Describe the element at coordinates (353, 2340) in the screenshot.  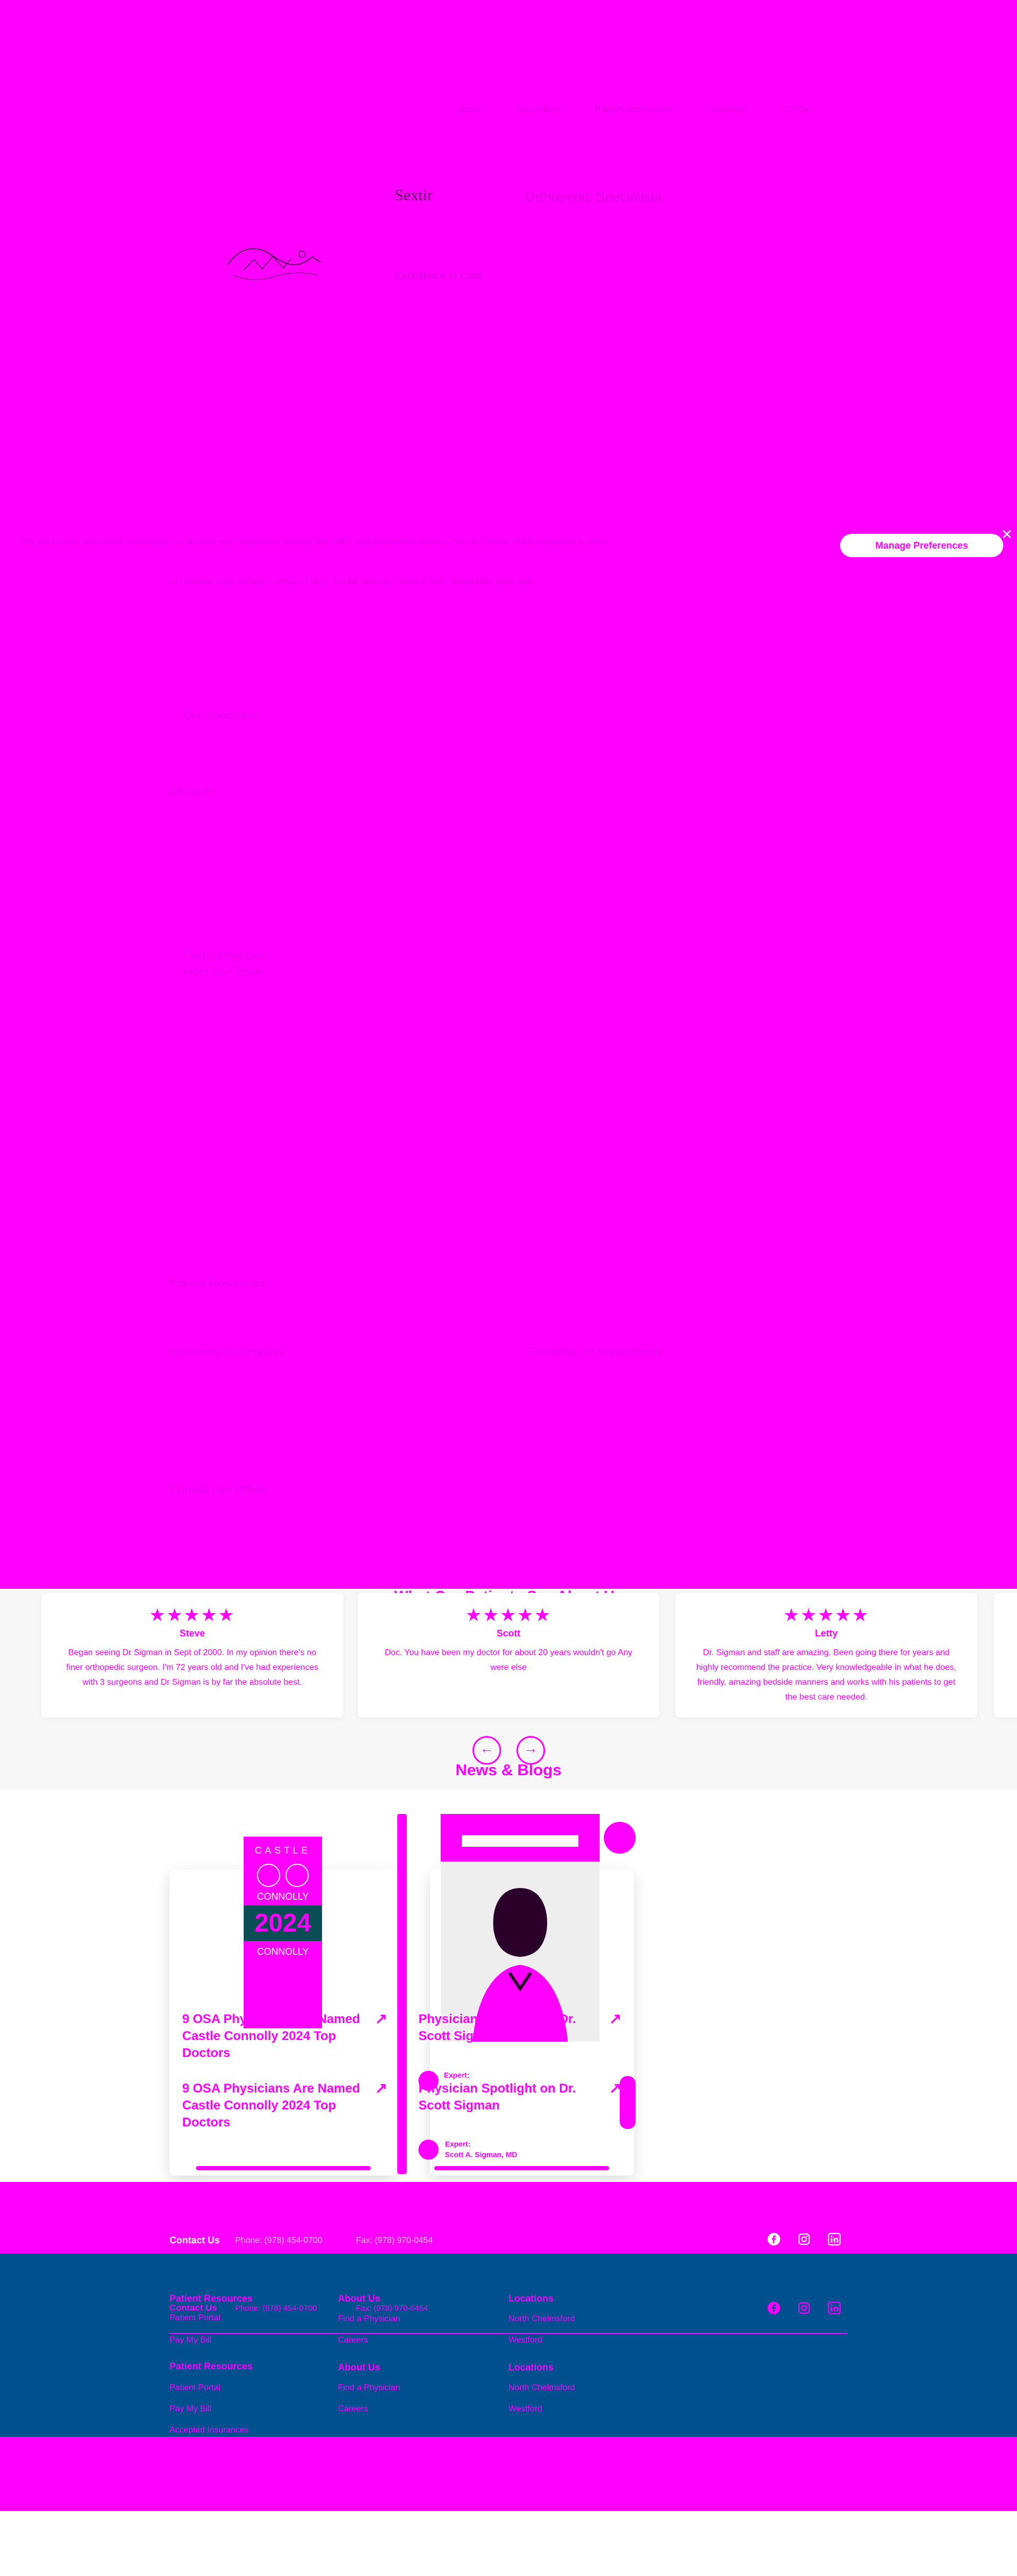
I see `footer-link-careers: Careers` at that location.